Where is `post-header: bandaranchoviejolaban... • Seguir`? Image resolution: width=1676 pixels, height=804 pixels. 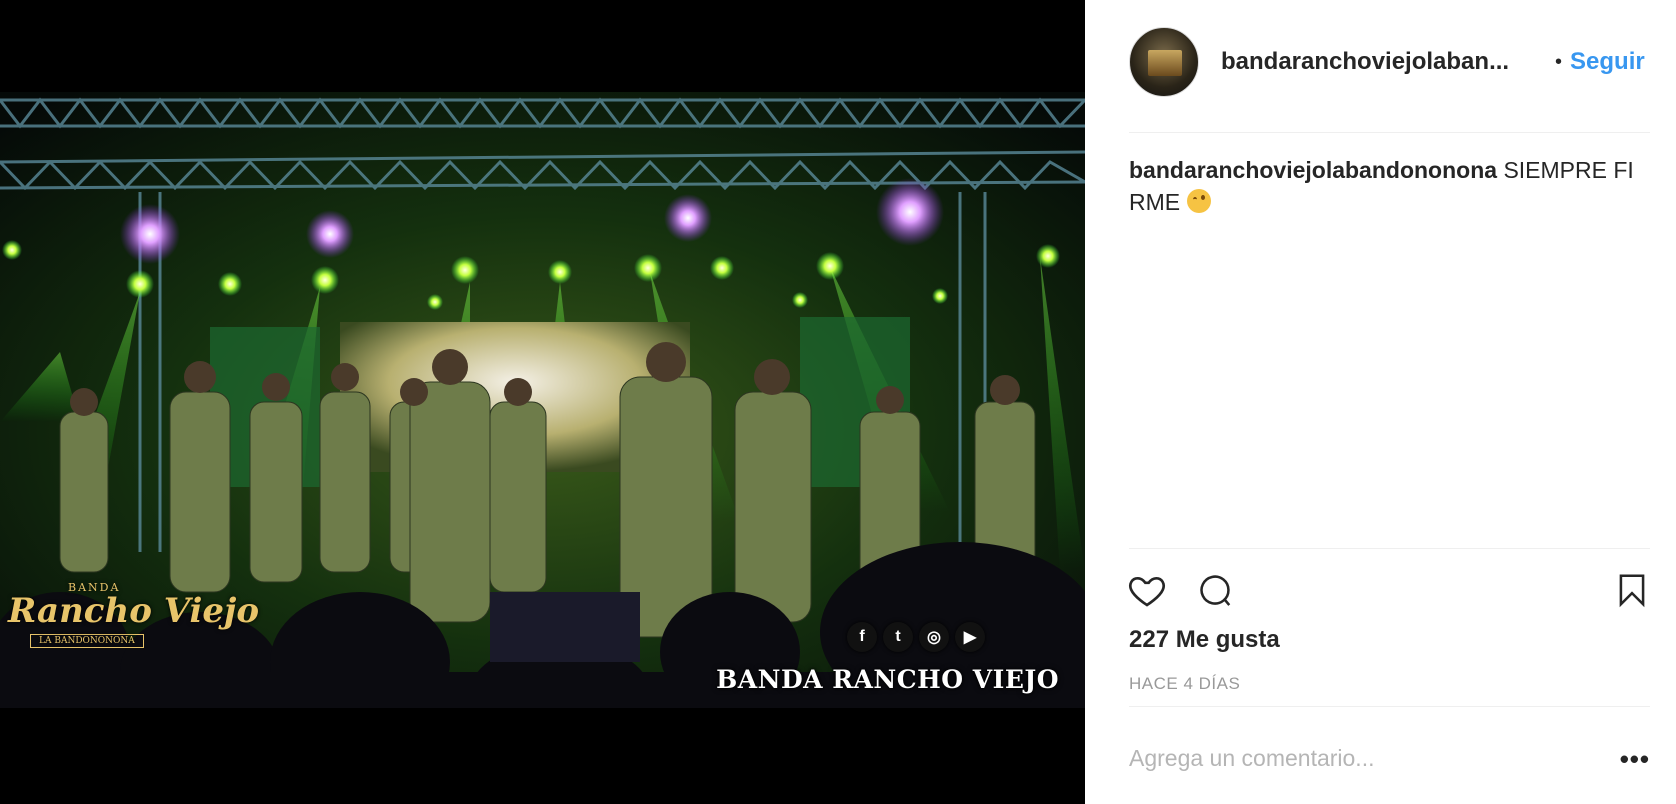
post-header: bandaranchoviejolaban... • Seguir is located at coordinates (1402, 62).